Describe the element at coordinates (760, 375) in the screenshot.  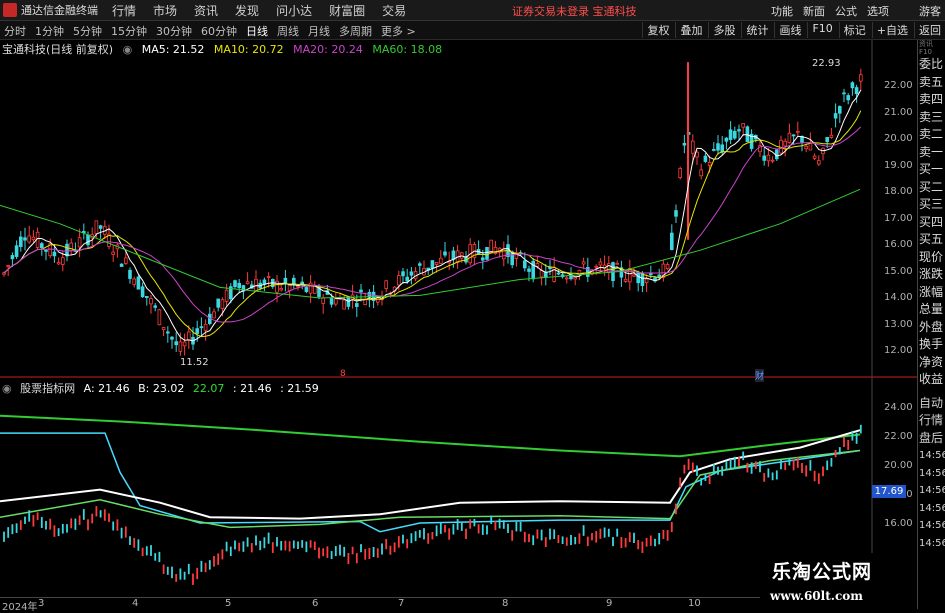
I see `finance-mark: 财` at that location.